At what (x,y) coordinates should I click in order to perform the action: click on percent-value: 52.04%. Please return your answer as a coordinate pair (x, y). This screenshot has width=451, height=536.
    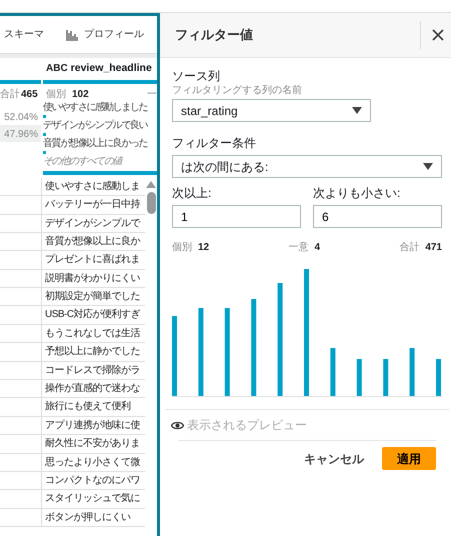
    Looking at the image, I should click on (21, 117).